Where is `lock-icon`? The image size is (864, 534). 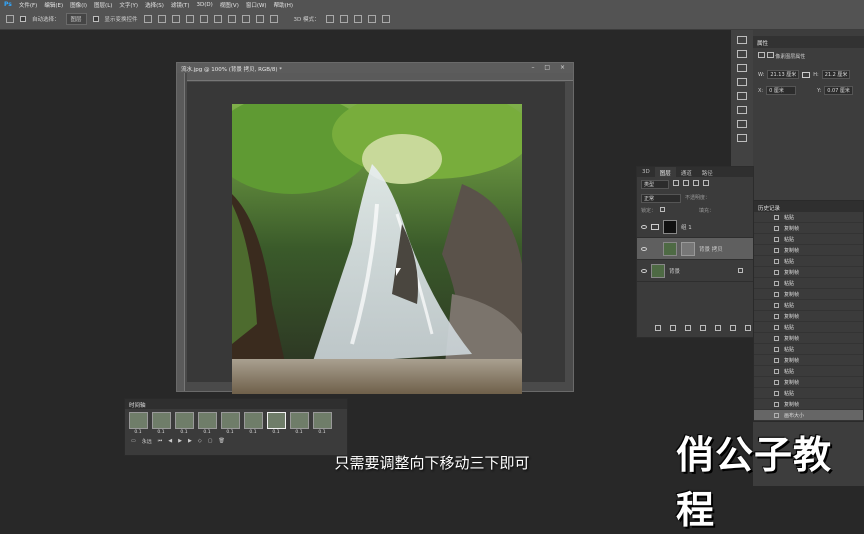
lock-icon is located at coordinates (663, 209).